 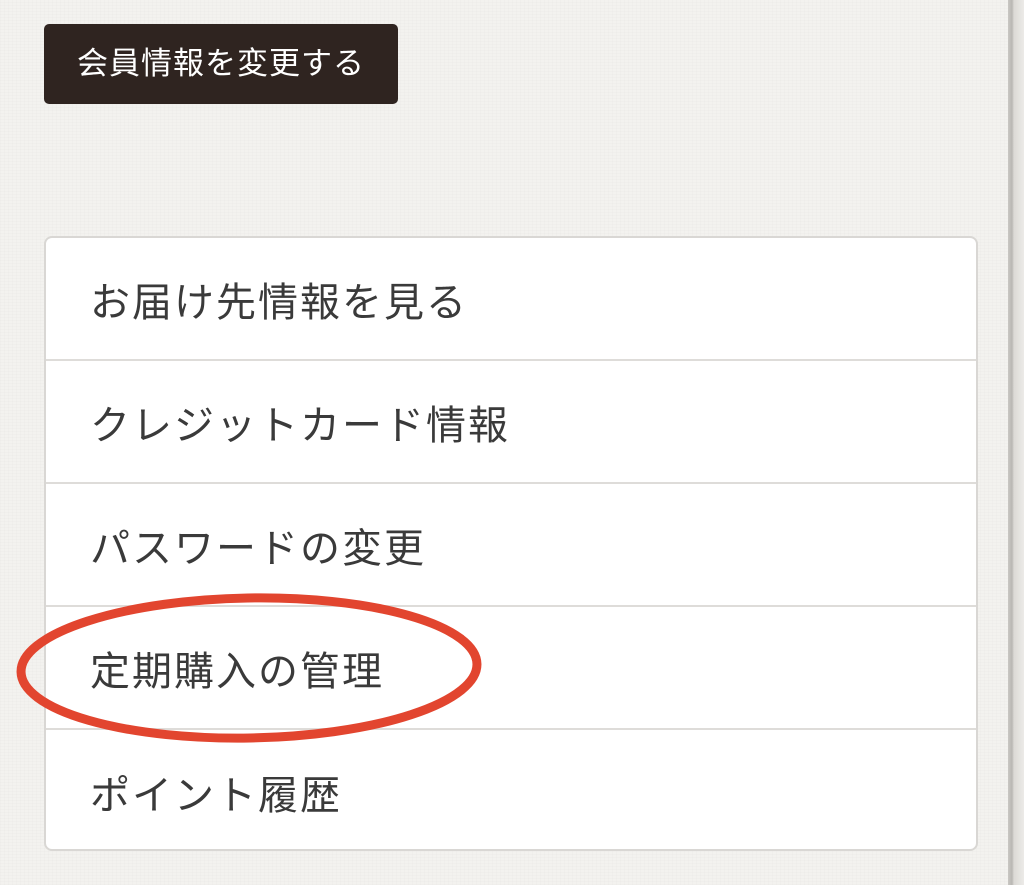 What do you see at coordinates (237, 671) in the screenshot?
I see `menu-item-label: 定期購入の管理` at bounding box center [237, 671].